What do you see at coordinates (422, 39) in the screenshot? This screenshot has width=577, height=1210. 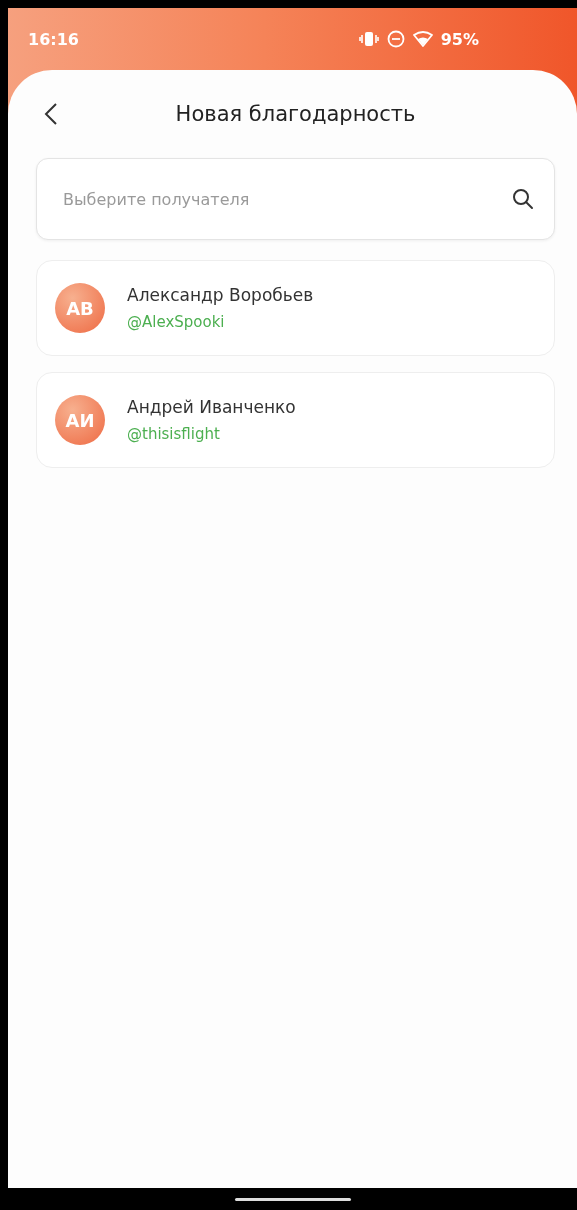 I see `wifi-icon` at bounding box center [422, 39].